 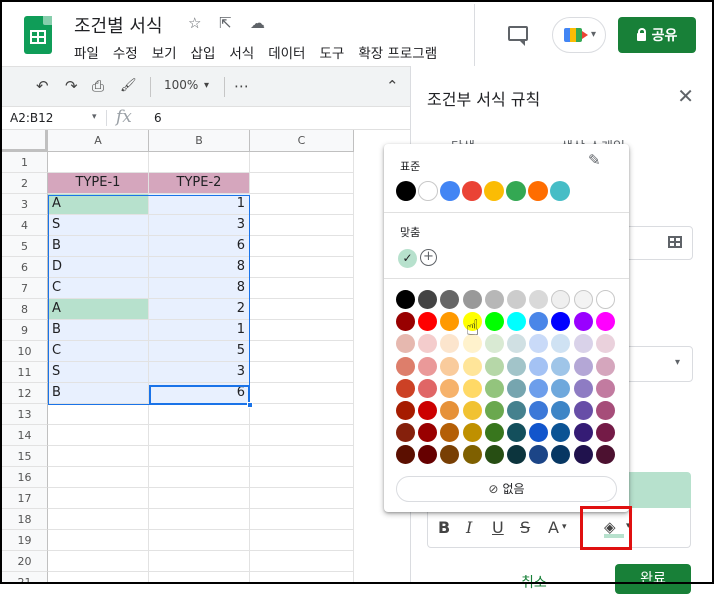 What do you see at coordinates (286, 52) in the screenshot?
I see `menu-data: 데이터` at bounding box center [286, 52].